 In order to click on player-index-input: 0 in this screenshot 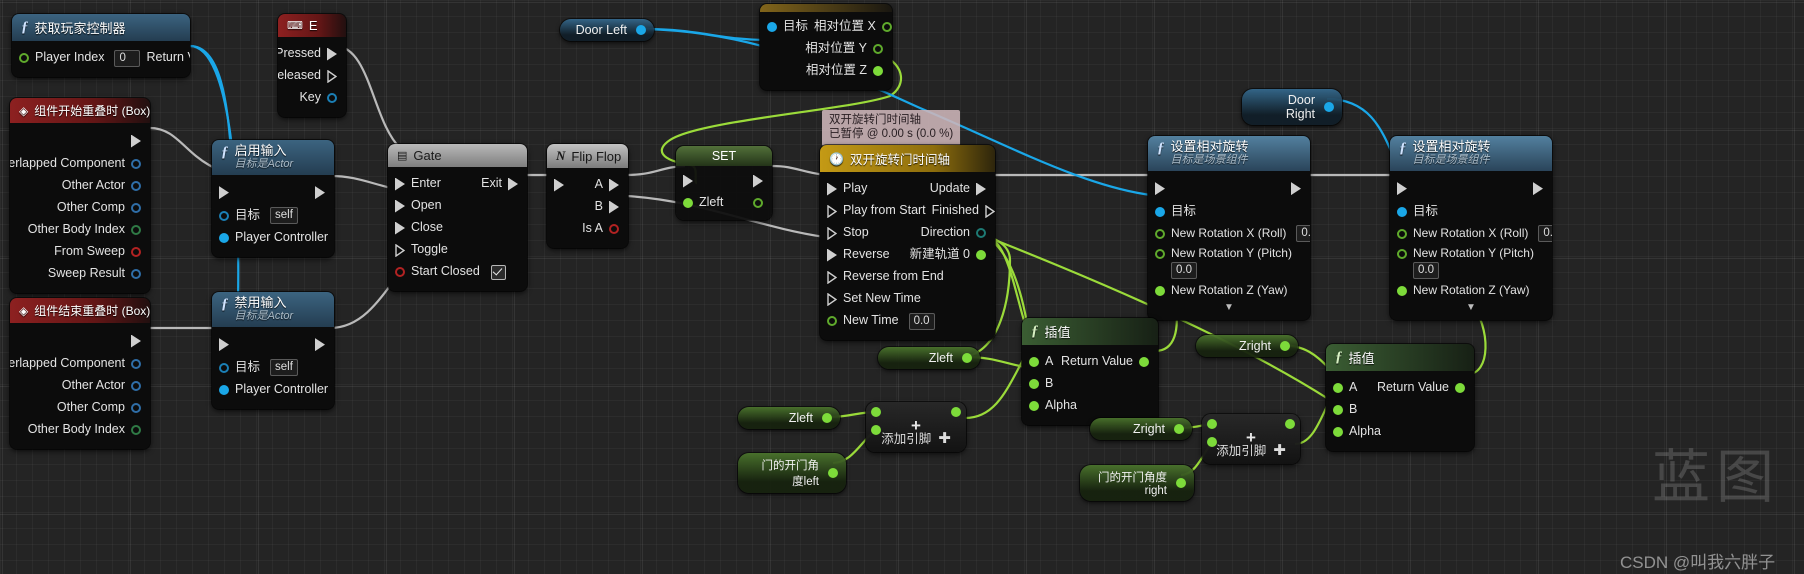, I will do `click(127, 58)`.